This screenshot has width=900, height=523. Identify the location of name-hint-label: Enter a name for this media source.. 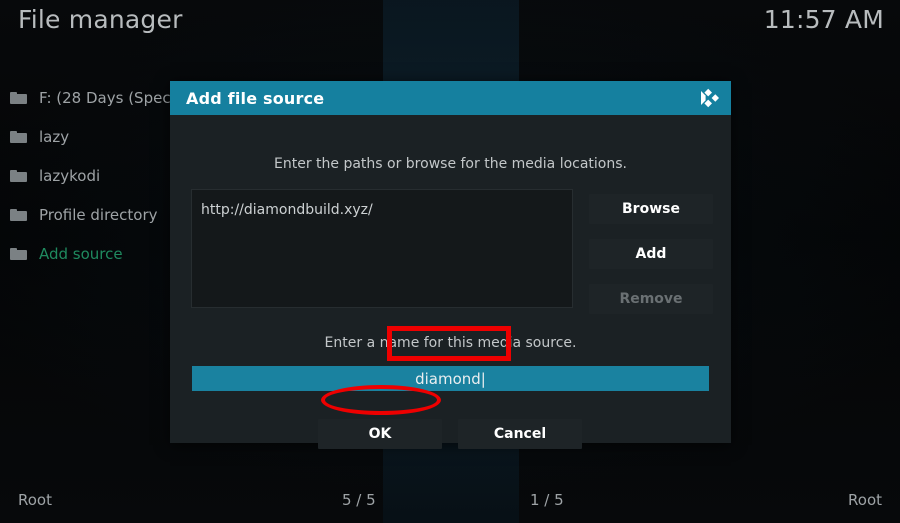
(450, 343).